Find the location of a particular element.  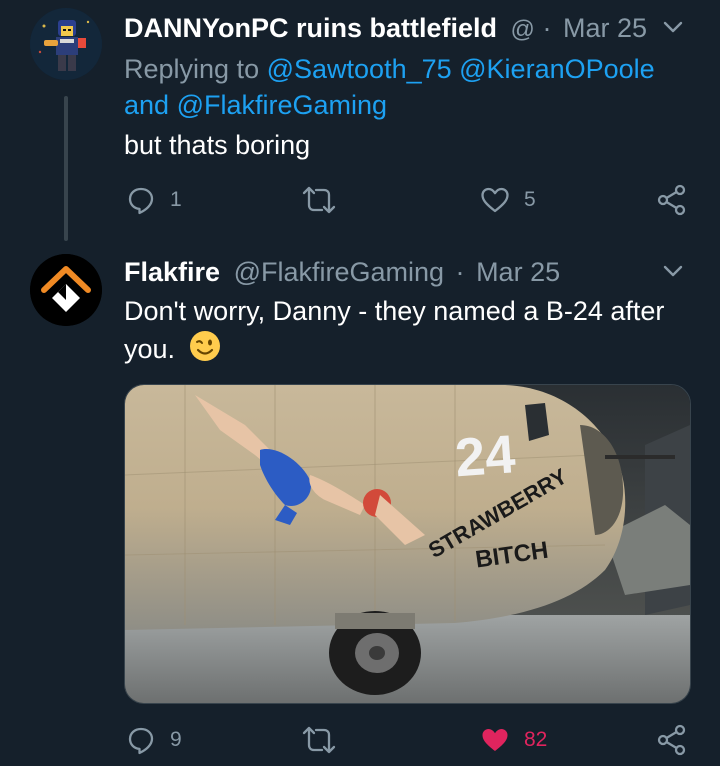

avatar-danny is located at coordinates (66, 44).